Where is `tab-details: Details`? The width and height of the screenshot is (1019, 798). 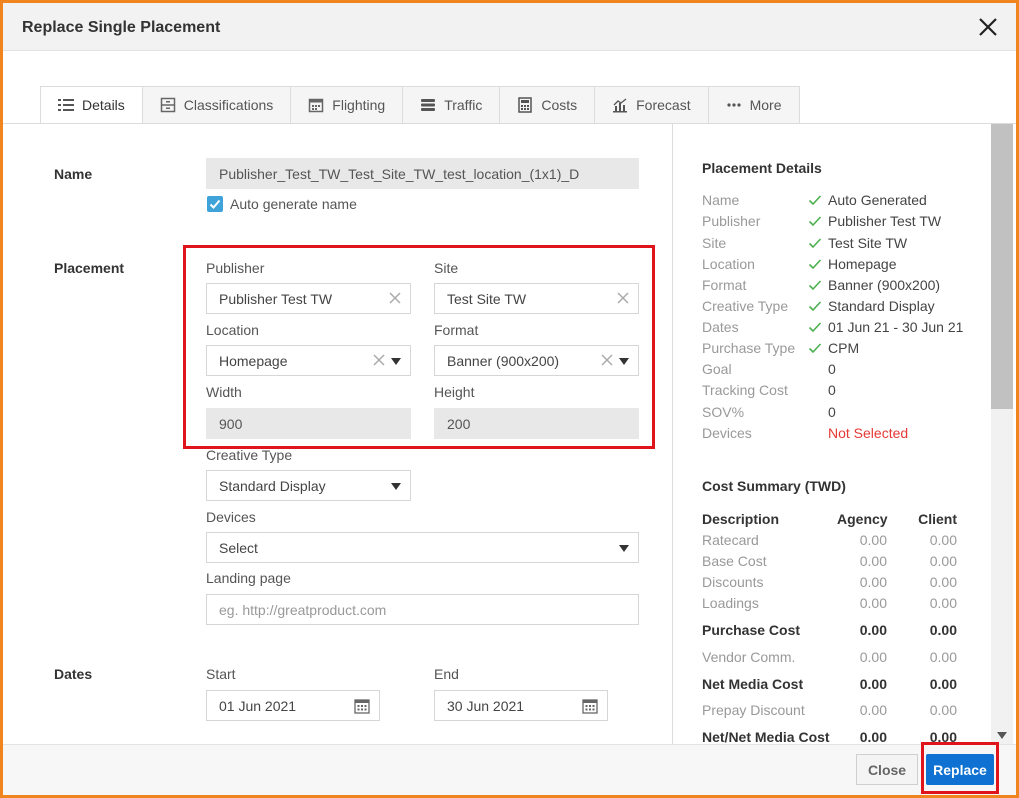 tab-details: Details is located at coordinates (91, 105).